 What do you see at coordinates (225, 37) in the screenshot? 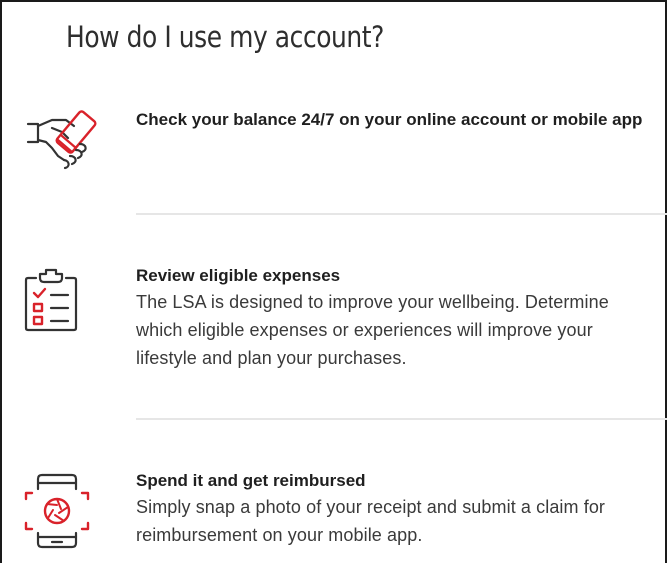
I see `page-title: How do I use my account?` at bounding box center [225, 37].